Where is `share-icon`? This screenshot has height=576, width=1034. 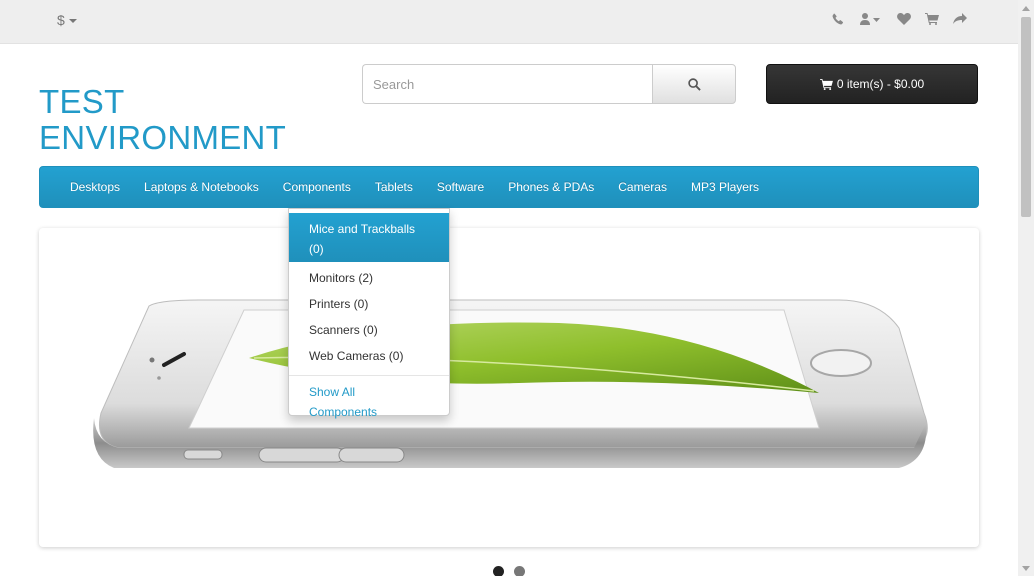
share-icon is located at coordinates (960, 19).